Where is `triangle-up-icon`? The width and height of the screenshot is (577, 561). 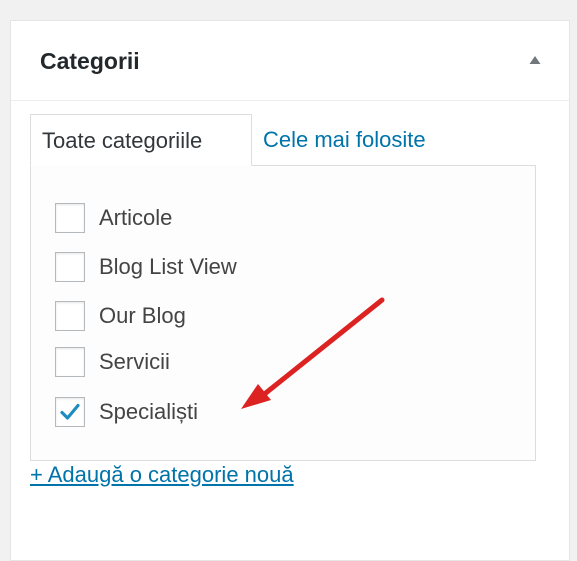 triangle-up-icon is located at coordinates (535, 61).